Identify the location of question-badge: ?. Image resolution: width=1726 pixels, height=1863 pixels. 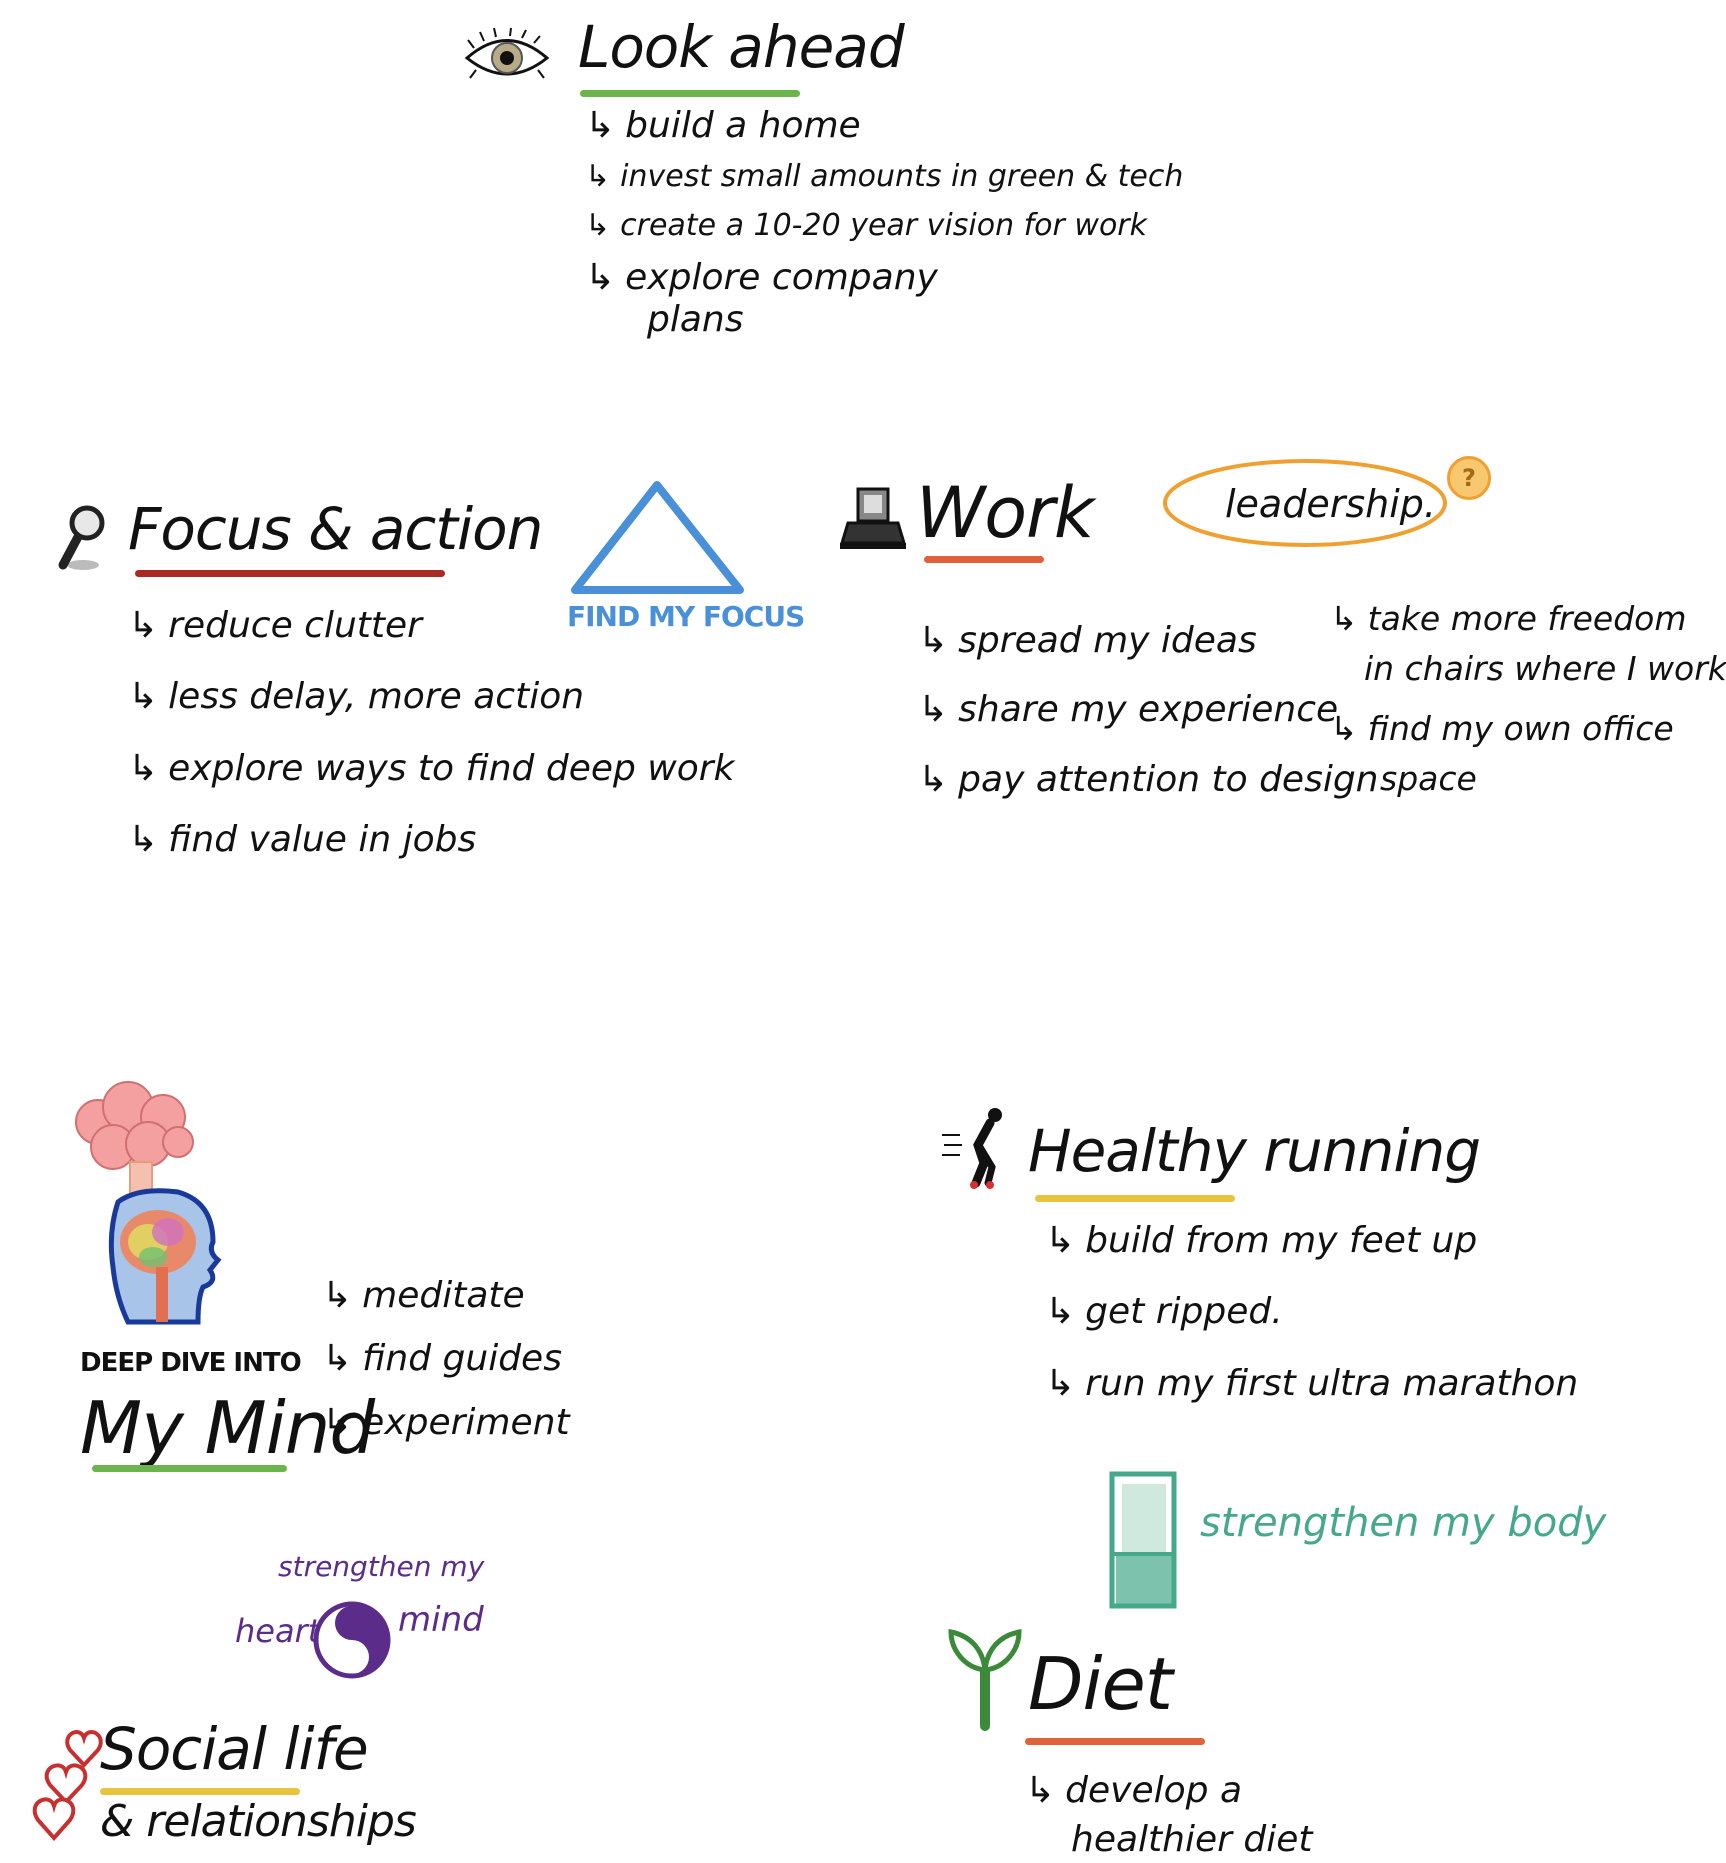
(1469, 478).